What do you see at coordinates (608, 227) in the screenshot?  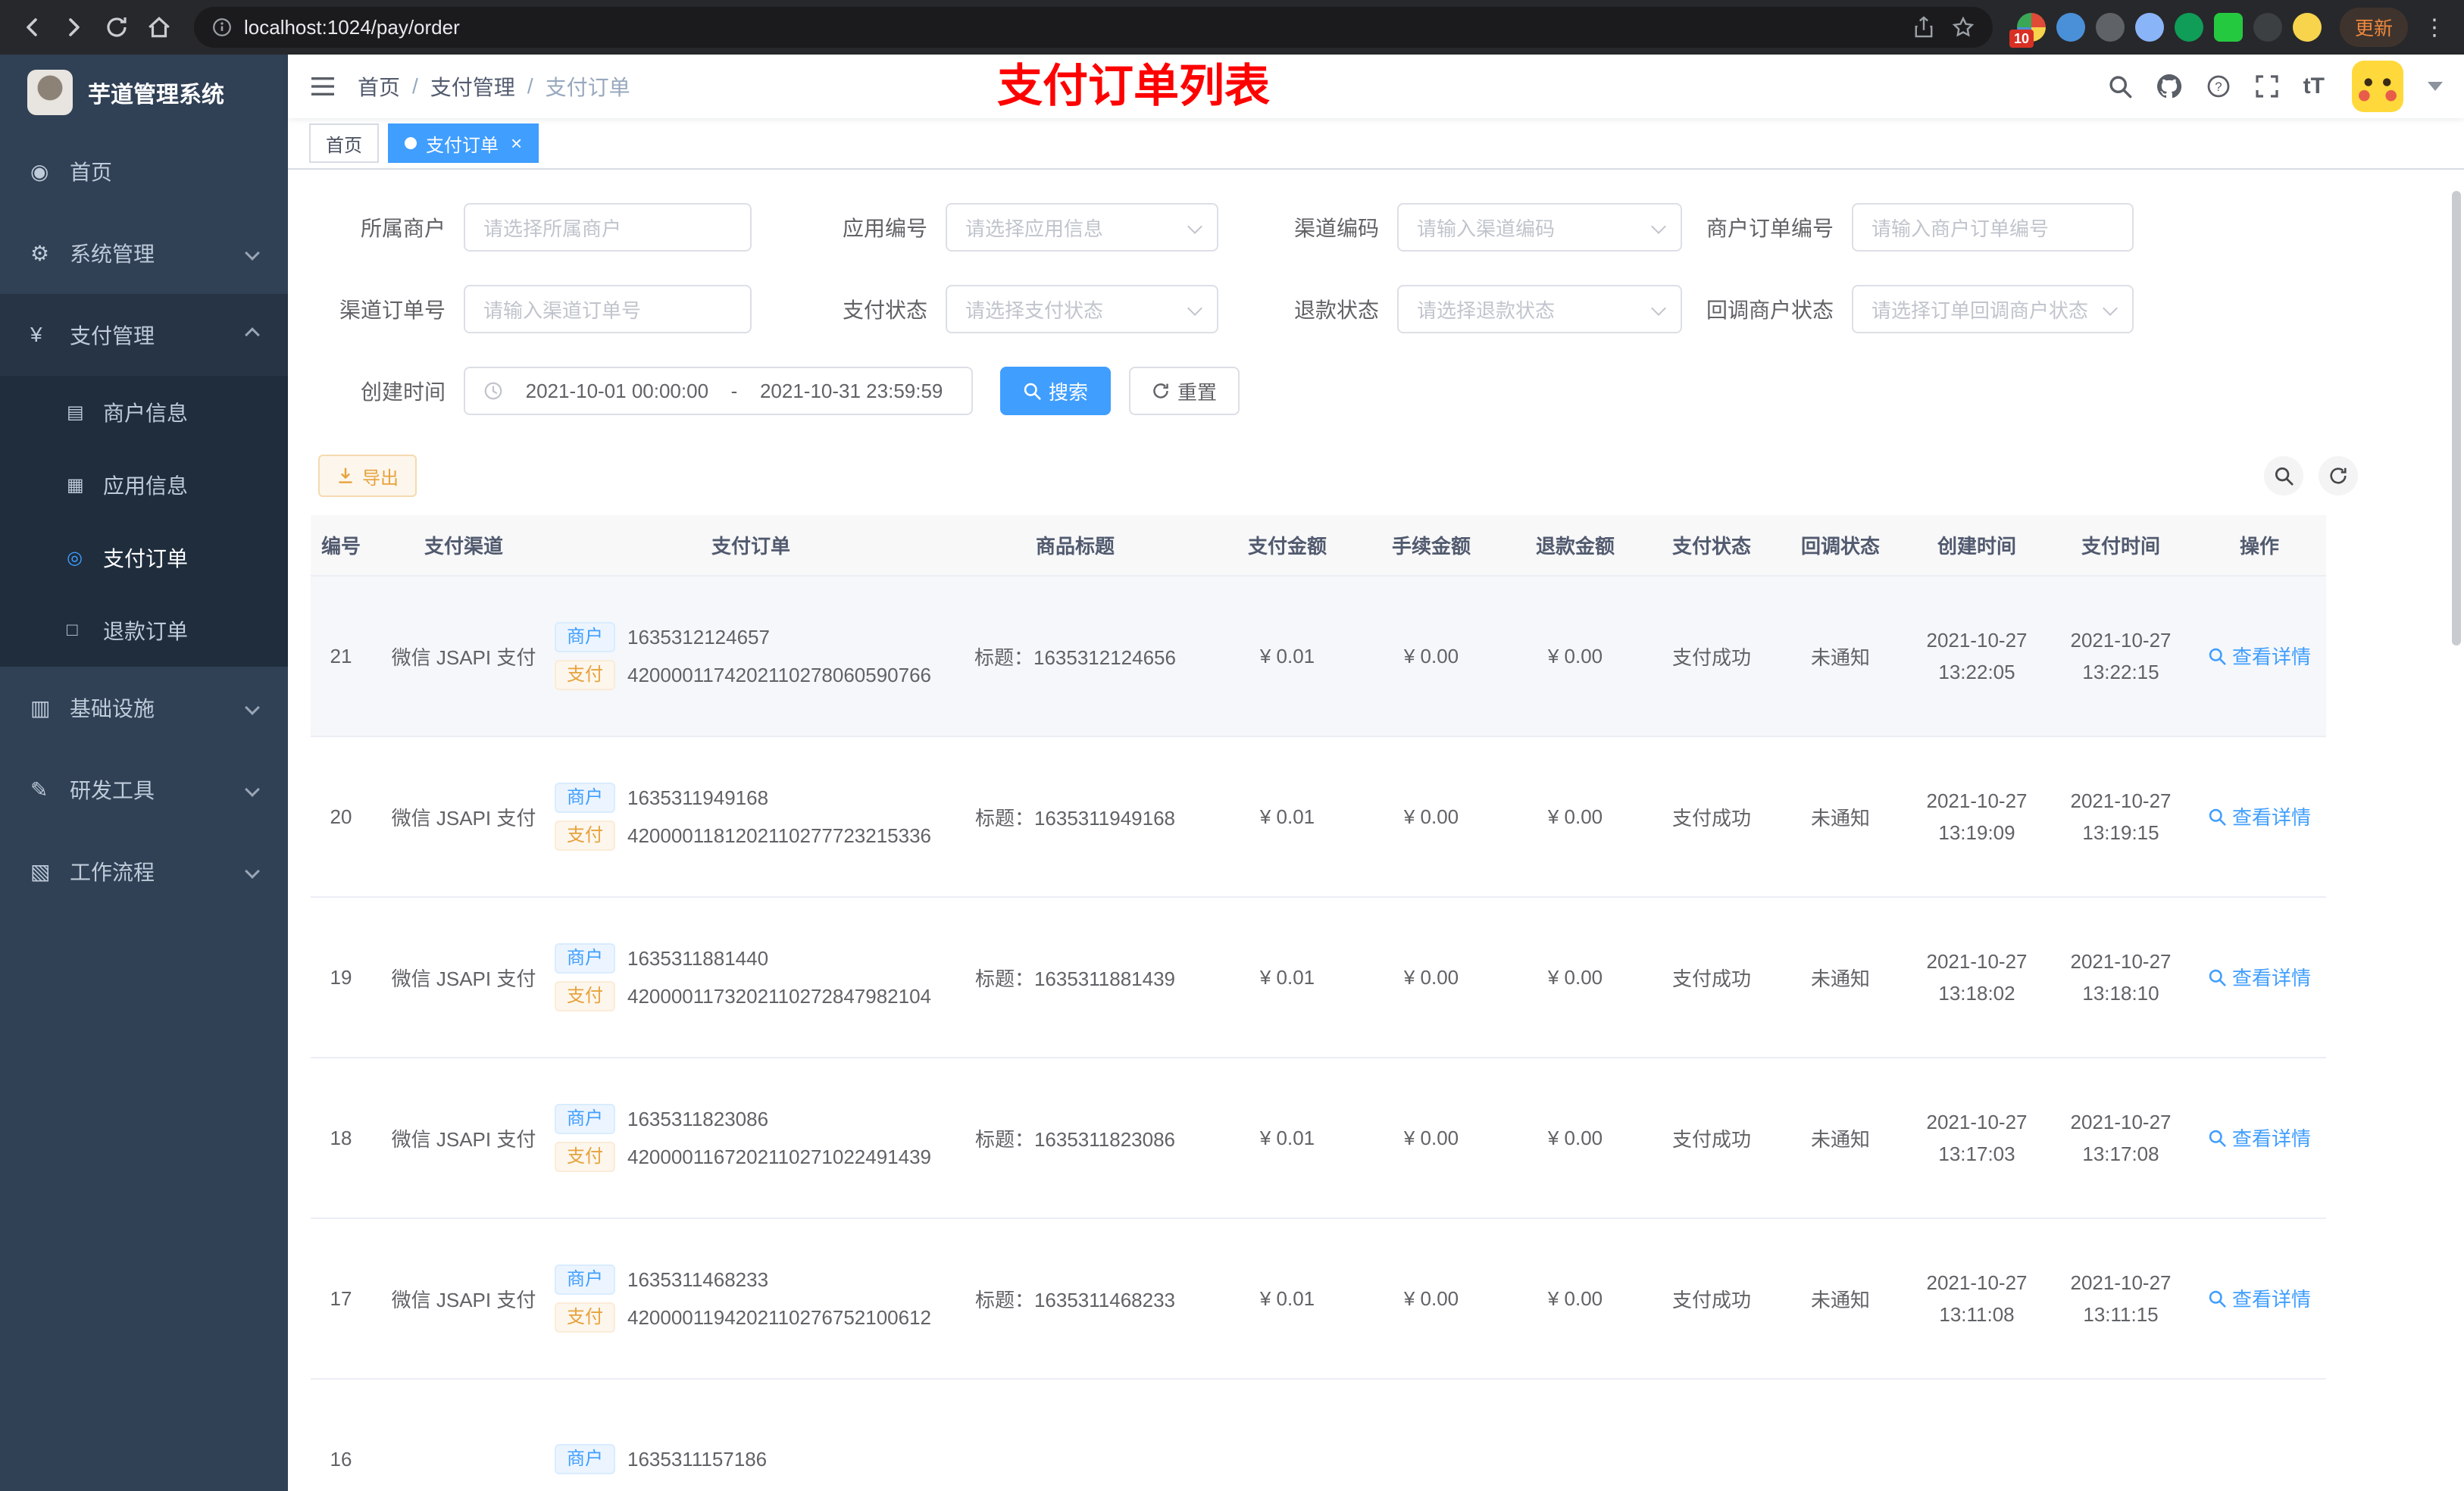 I see `filter-input: 请选择所属商户` at bounding box center [608, 227].